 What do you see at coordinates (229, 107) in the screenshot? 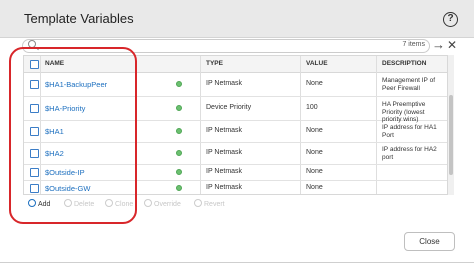
I see `variable-type: Device Priority` at bounding box center [229, 107].